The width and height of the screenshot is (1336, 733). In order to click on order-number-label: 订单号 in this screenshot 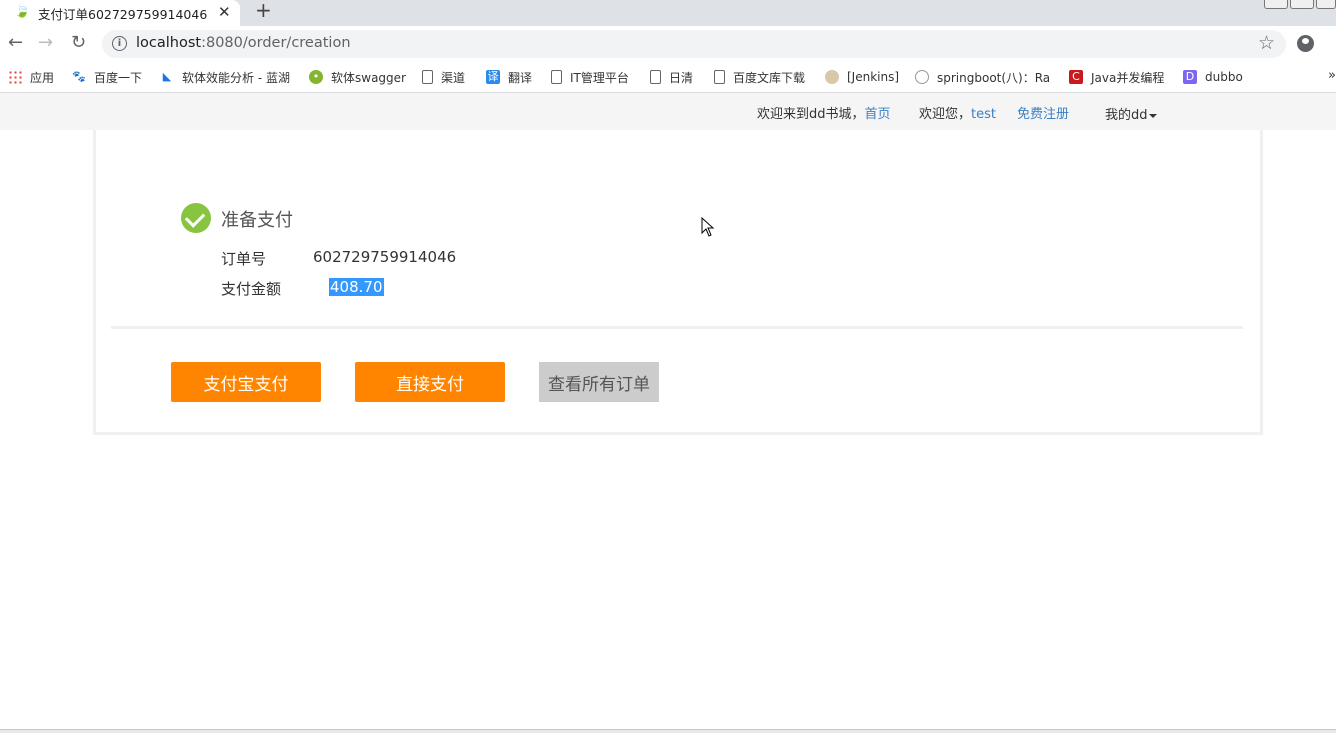, I will do `click(244, 259)`.